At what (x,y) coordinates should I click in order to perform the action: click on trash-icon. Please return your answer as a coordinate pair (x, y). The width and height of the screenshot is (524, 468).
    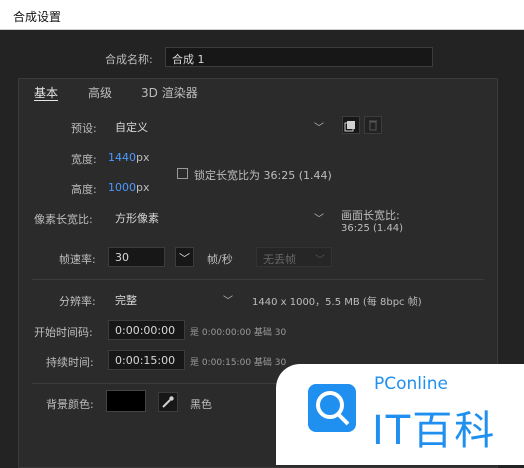
    Looking at the image, I should click on (373, 125).